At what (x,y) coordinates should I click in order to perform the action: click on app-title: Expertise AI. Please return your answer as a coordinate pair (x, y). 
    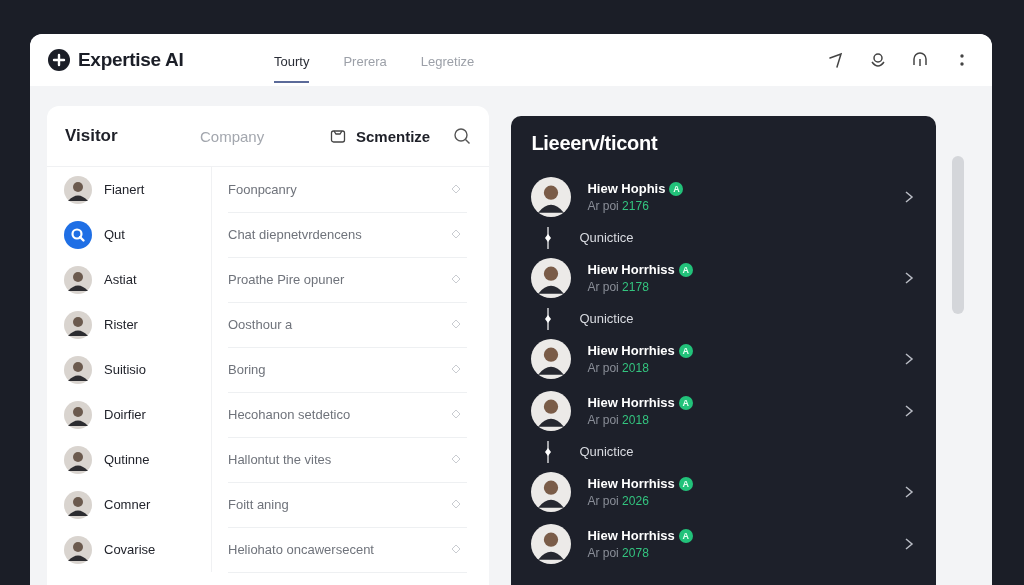
    Looking at the image, I should click on (131, 60).